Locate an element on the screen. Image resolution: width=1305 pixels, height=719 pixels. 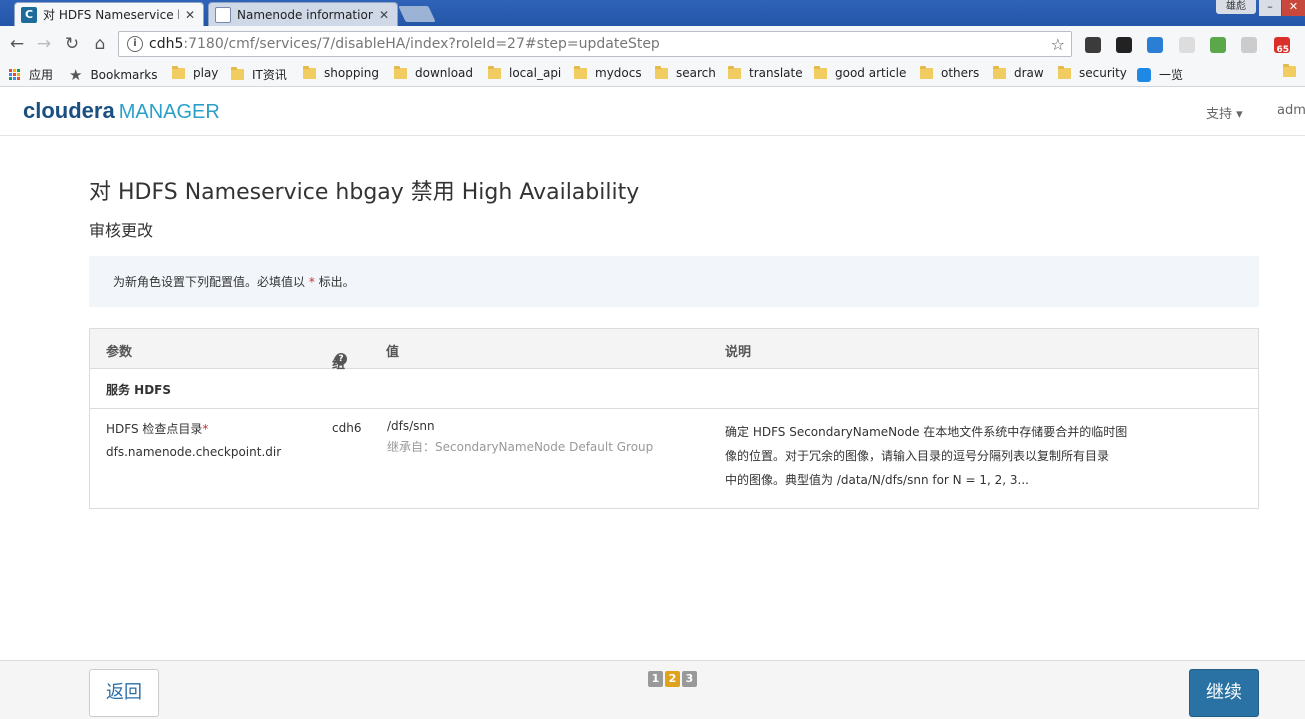
bookmark-label: mydocs is located at coordinates (618, 73).